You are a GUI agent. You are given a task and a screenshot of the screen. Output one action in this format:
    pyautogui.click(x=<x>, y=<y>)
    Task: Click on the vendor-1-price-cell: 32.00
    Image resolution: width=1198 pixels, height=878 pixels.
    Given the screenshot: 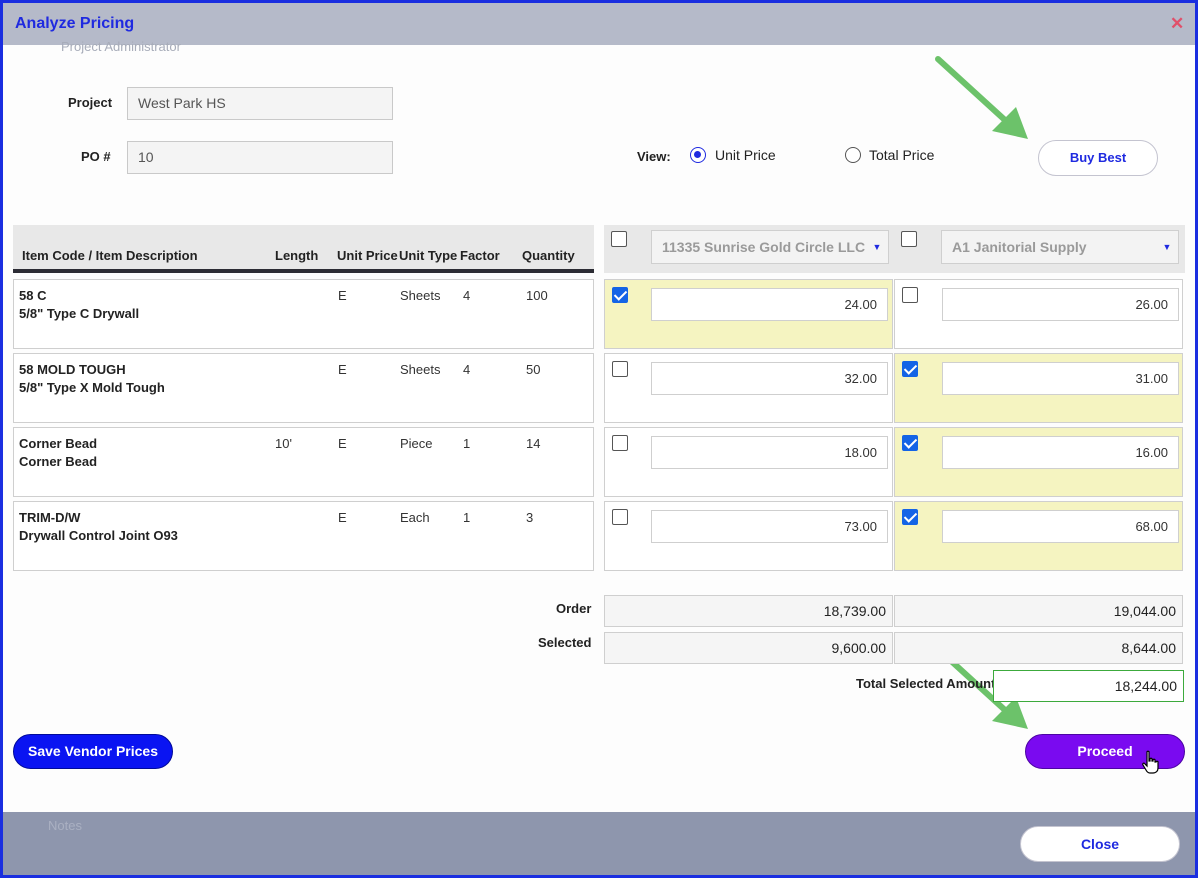 What is the action you would take?
    pyautogui.click(x=748, y=388)
    